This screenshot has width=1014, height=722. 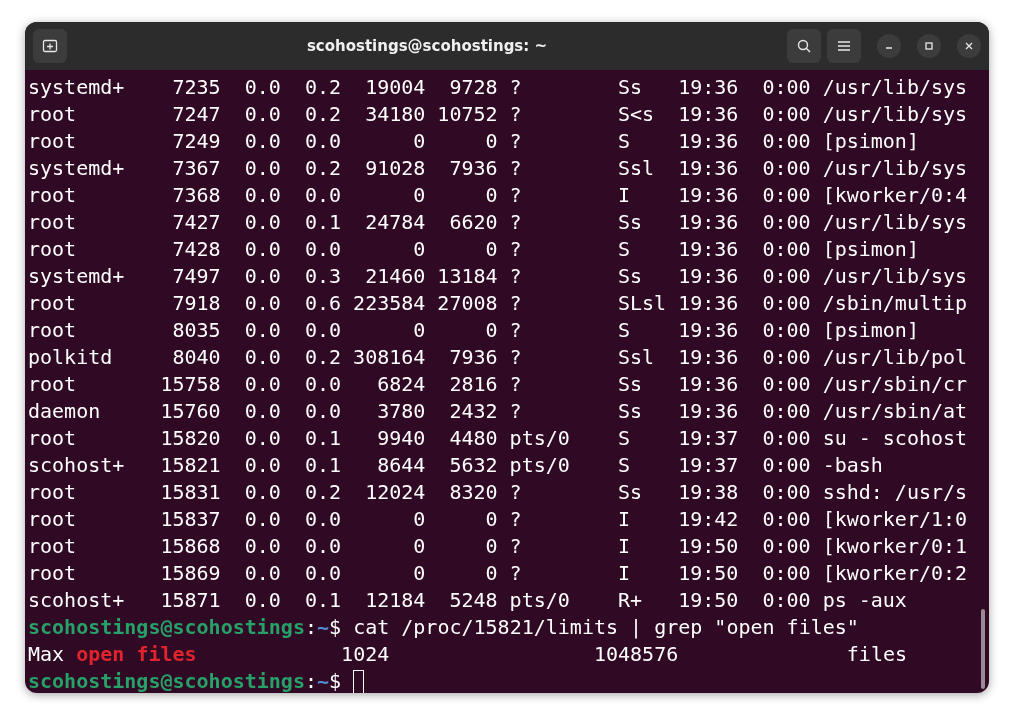 I want to click on process-field: 7497, so click(x=172, y=276).